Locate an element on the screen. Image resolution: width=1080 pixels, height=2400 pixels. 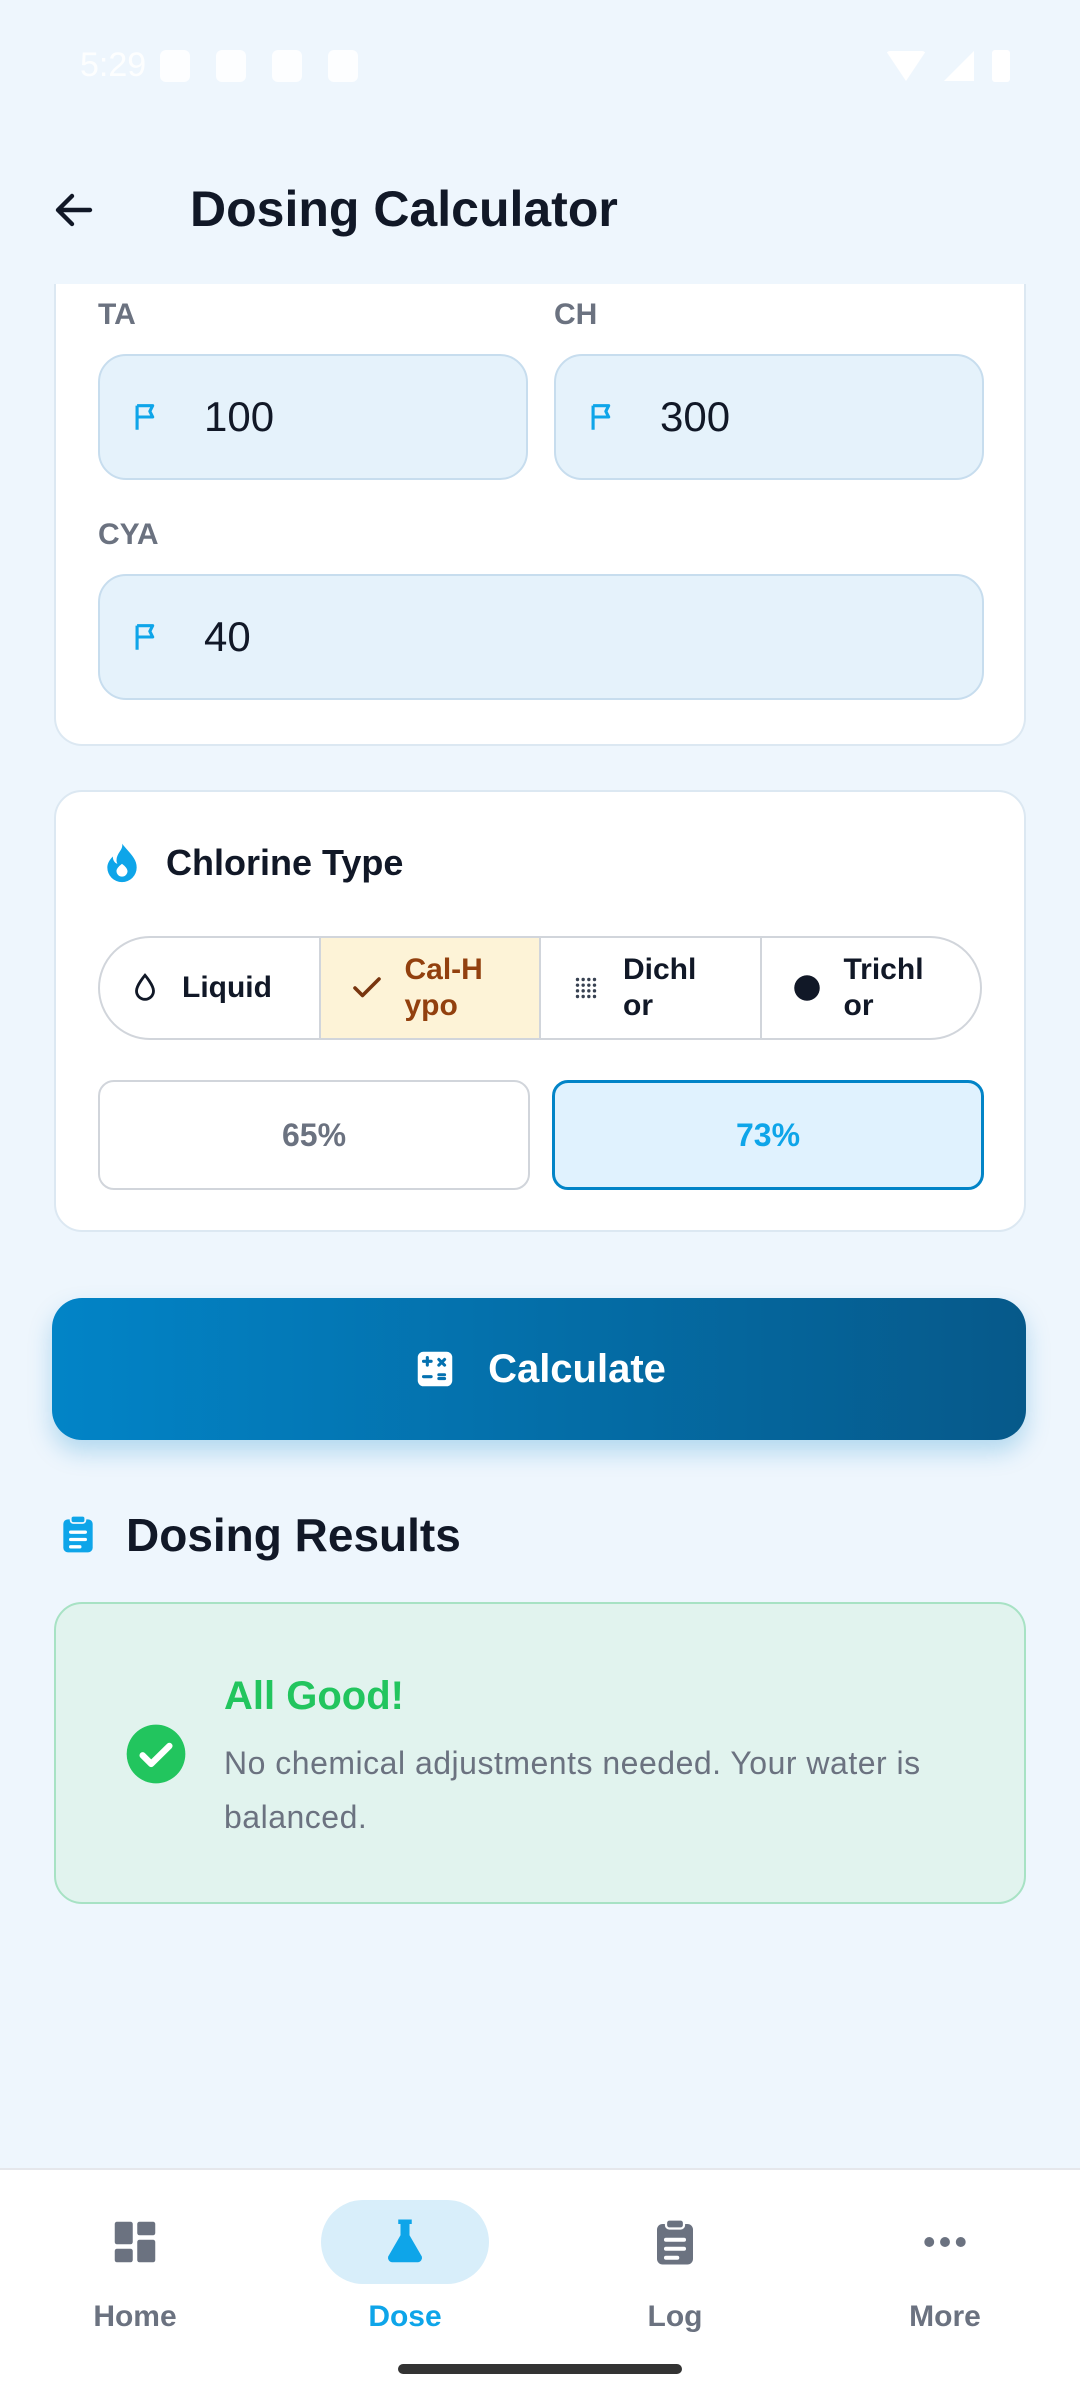
dashboard-icon is located at coordinates (135, 2242).